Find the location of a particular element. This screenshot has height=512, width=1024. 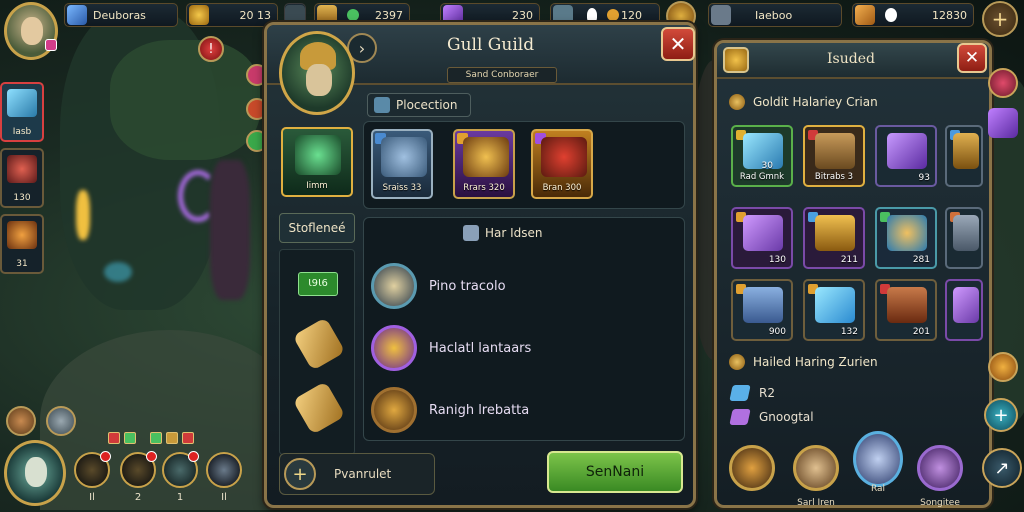

skill-slot: 1 is located at coordinates (180, 477).